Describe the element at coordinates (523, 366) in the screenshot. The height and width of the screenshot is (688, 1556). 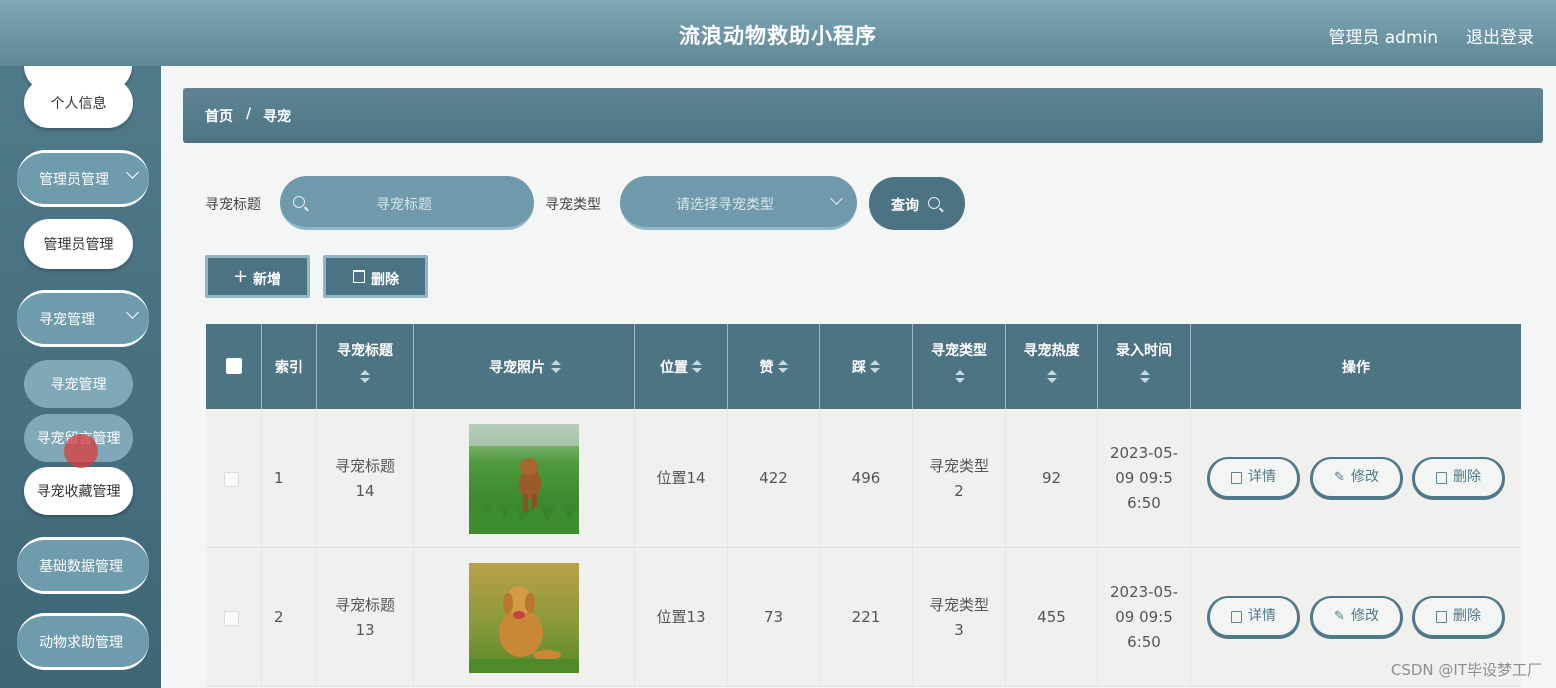
I see `header-photo: 寻宠照片` at that location.